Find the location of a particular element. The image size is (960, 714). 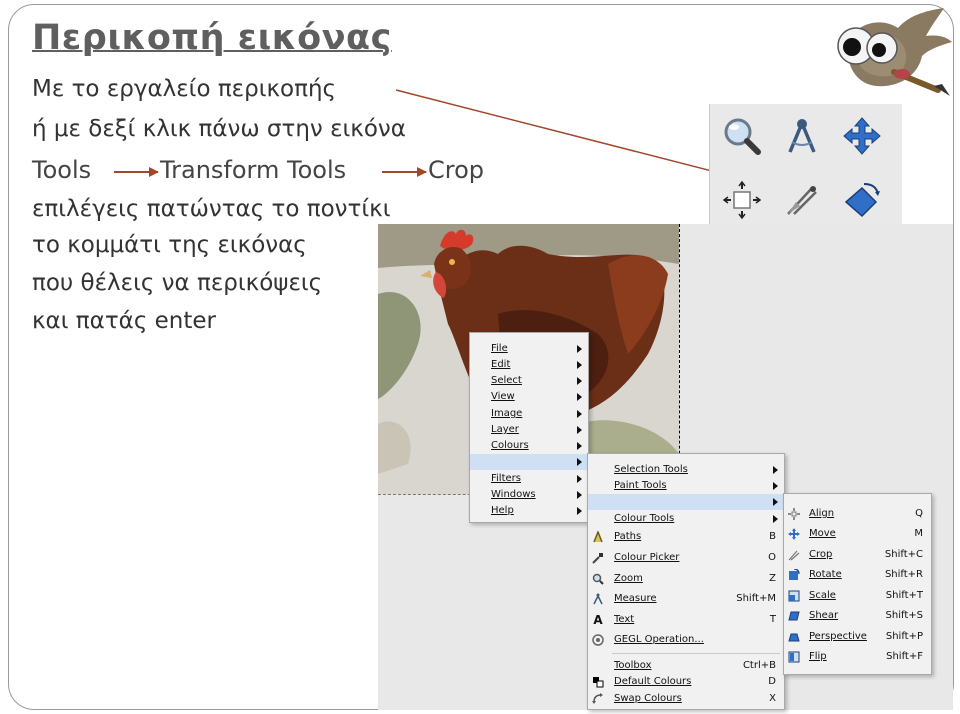

menu-item-move: Move M is located at coordinates (857, 534).